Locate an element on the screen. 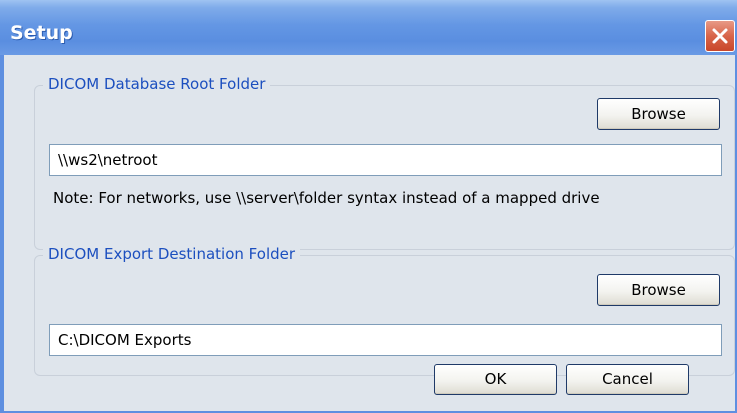 The height and width of the screenshot is (413, 737). close-button is located at coordinates (720, 36).